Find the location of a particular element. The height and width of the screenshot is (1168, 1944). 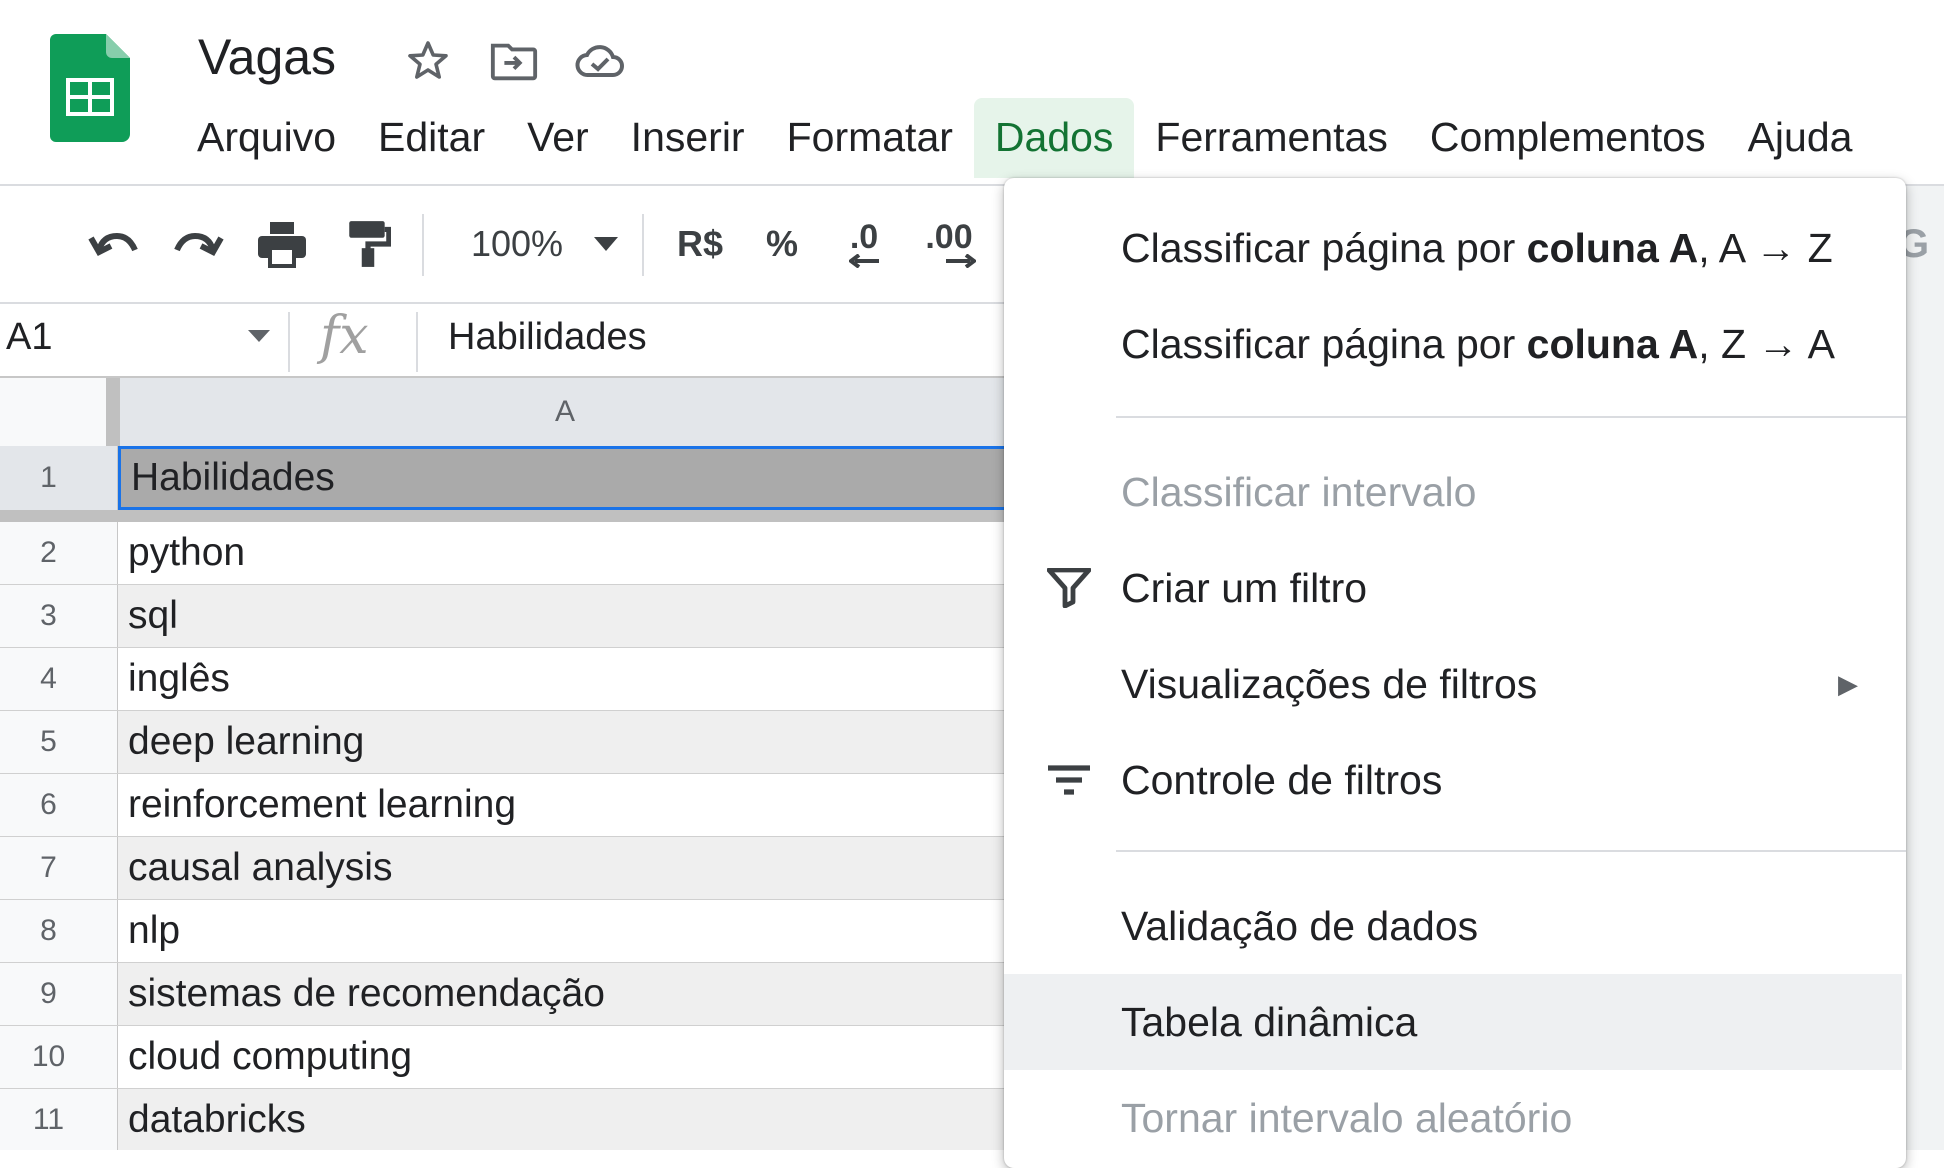

menu-item-sort-range: Classificar intervalo is located at coordinates (1455, 492).